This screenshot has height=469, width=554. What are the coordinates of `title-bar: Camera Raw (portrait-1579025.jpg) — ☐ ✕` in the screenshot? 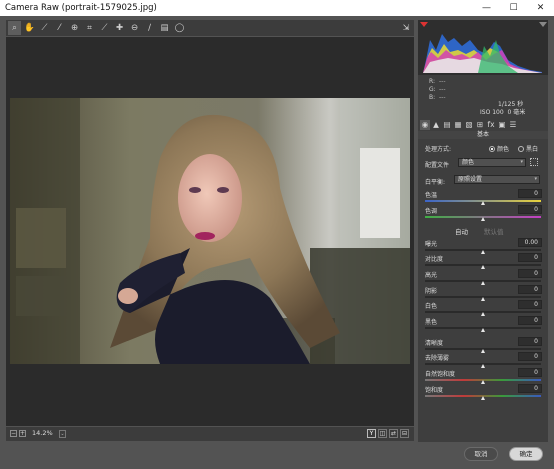 It's located at (277, 8).